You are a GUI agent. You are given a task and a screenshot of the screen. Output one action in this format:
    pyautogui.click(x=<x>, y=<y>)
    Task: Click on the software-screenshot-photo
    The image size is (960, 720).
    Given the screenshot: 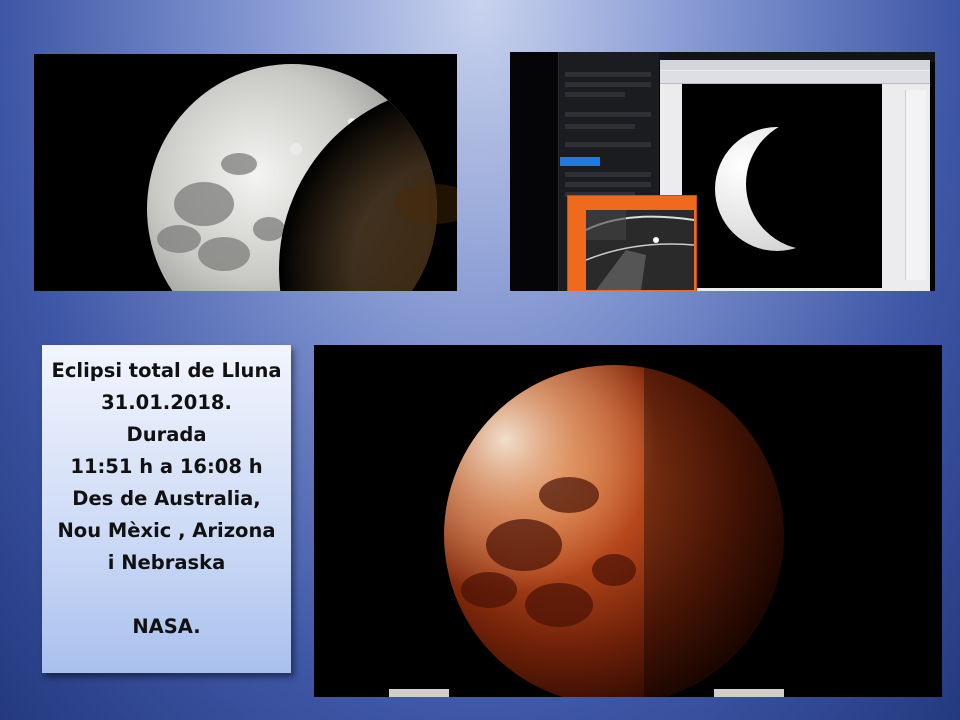 What is the action you would take?
    pyautogui.click(x=722, y=171)
    